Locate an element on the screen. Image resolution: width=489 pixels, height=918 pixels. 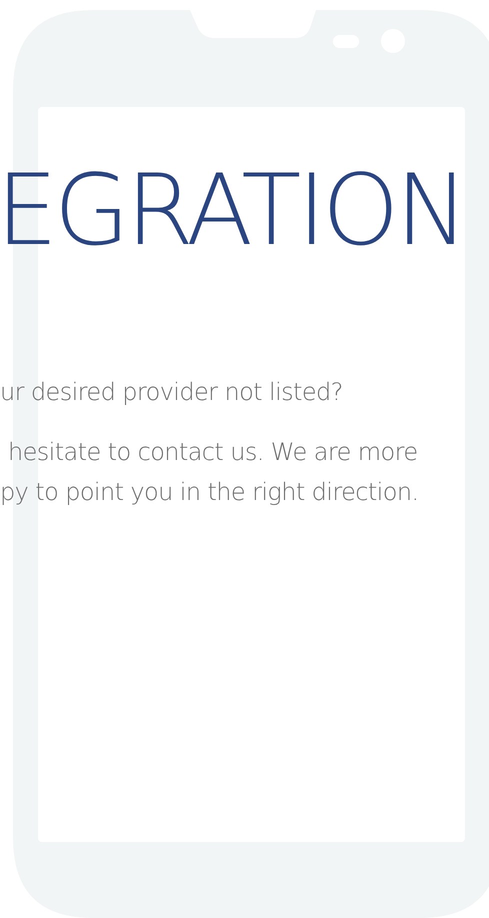
heading: EGRATION is located at coordinates (232, 212).